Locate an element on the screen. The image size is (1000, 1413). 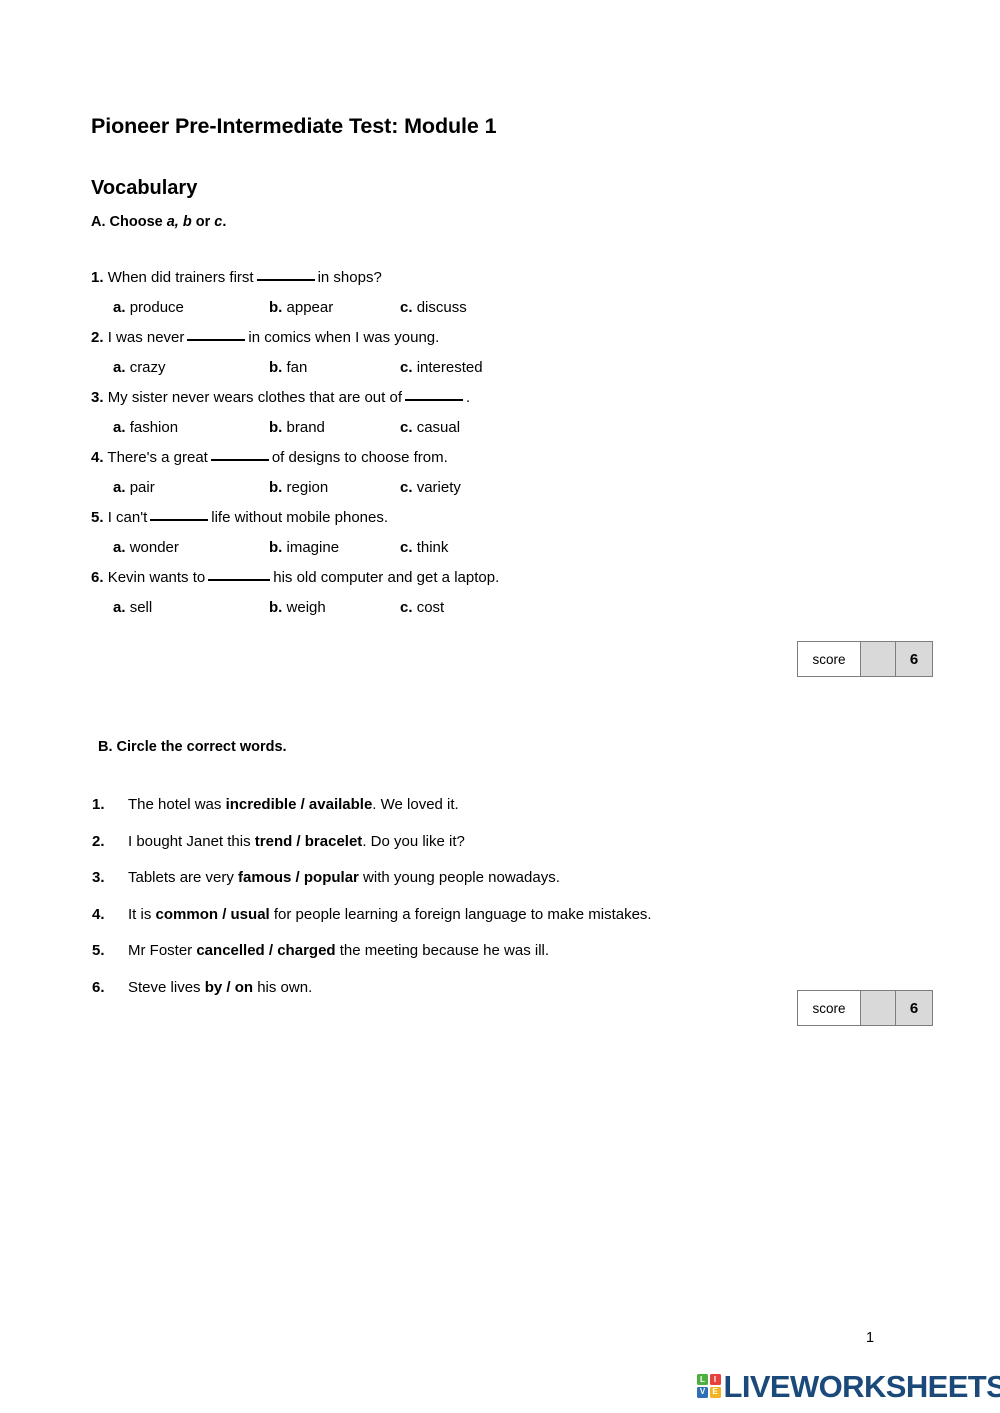
option-c: c. discuss is located at coordinates (433, 308).